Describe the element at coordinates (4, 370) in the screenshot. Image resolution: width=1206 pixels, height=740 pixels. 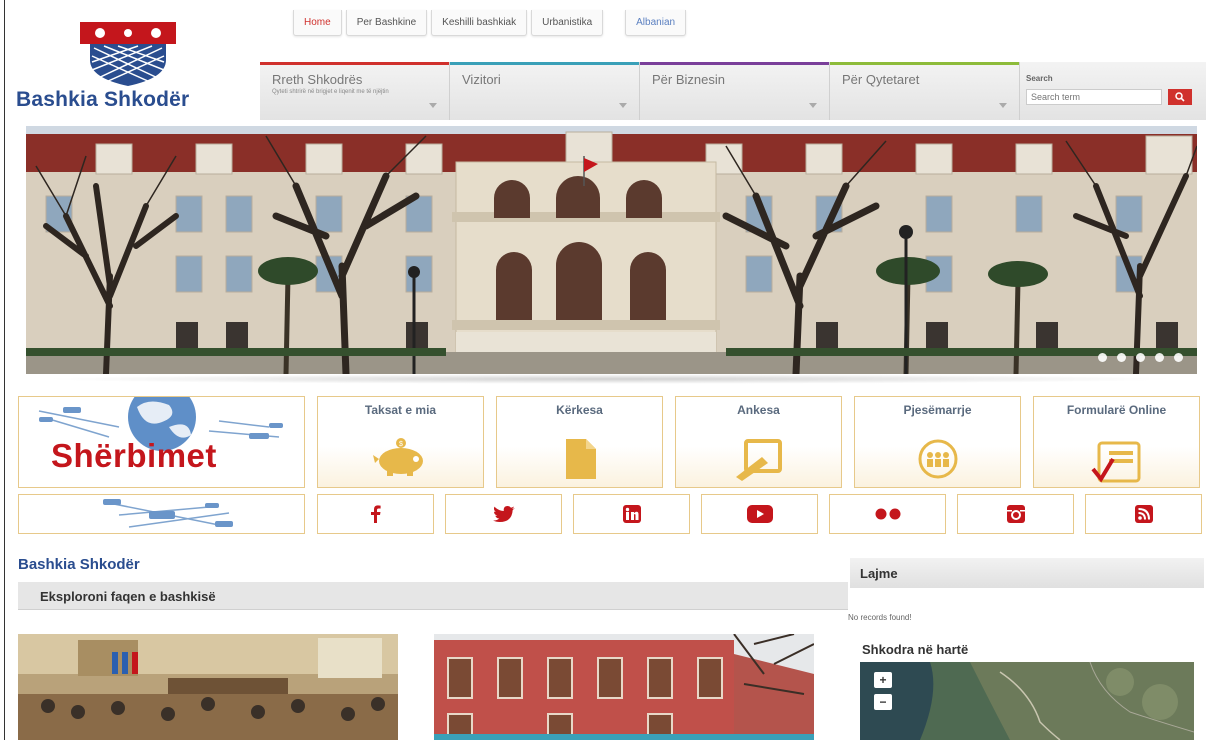
I see `window-border` at that location.